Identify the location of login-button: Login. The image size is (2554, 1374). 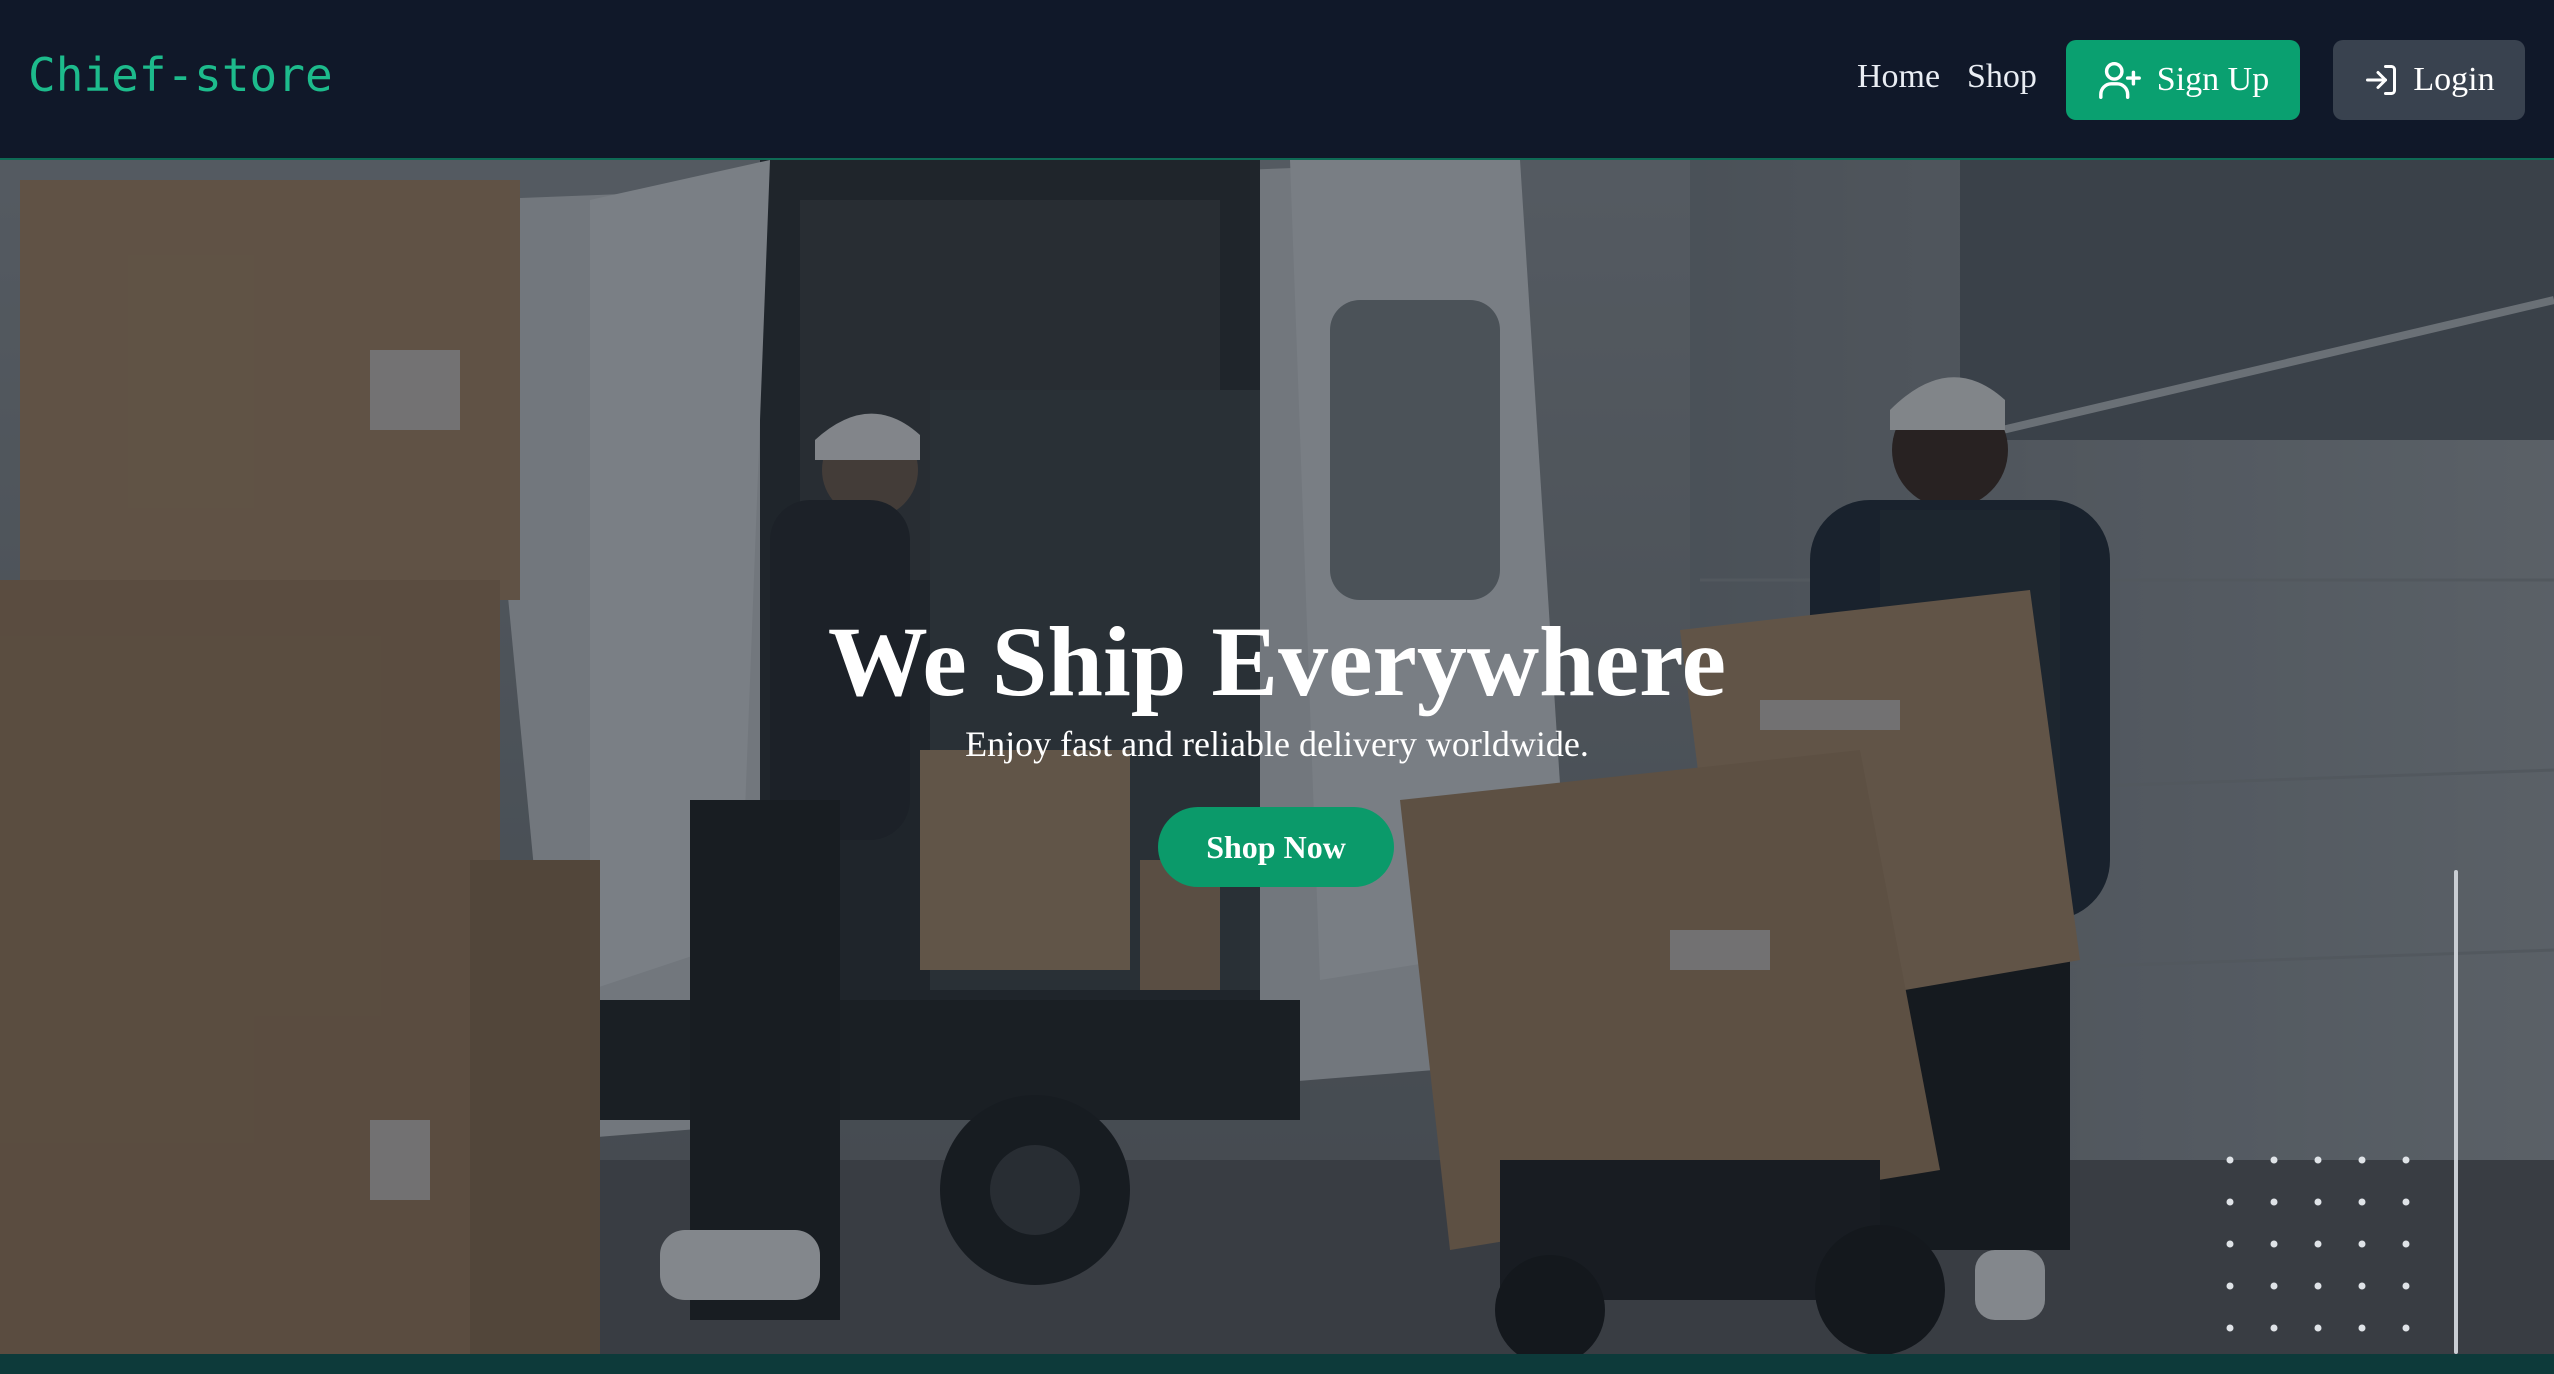
(2429, 80).